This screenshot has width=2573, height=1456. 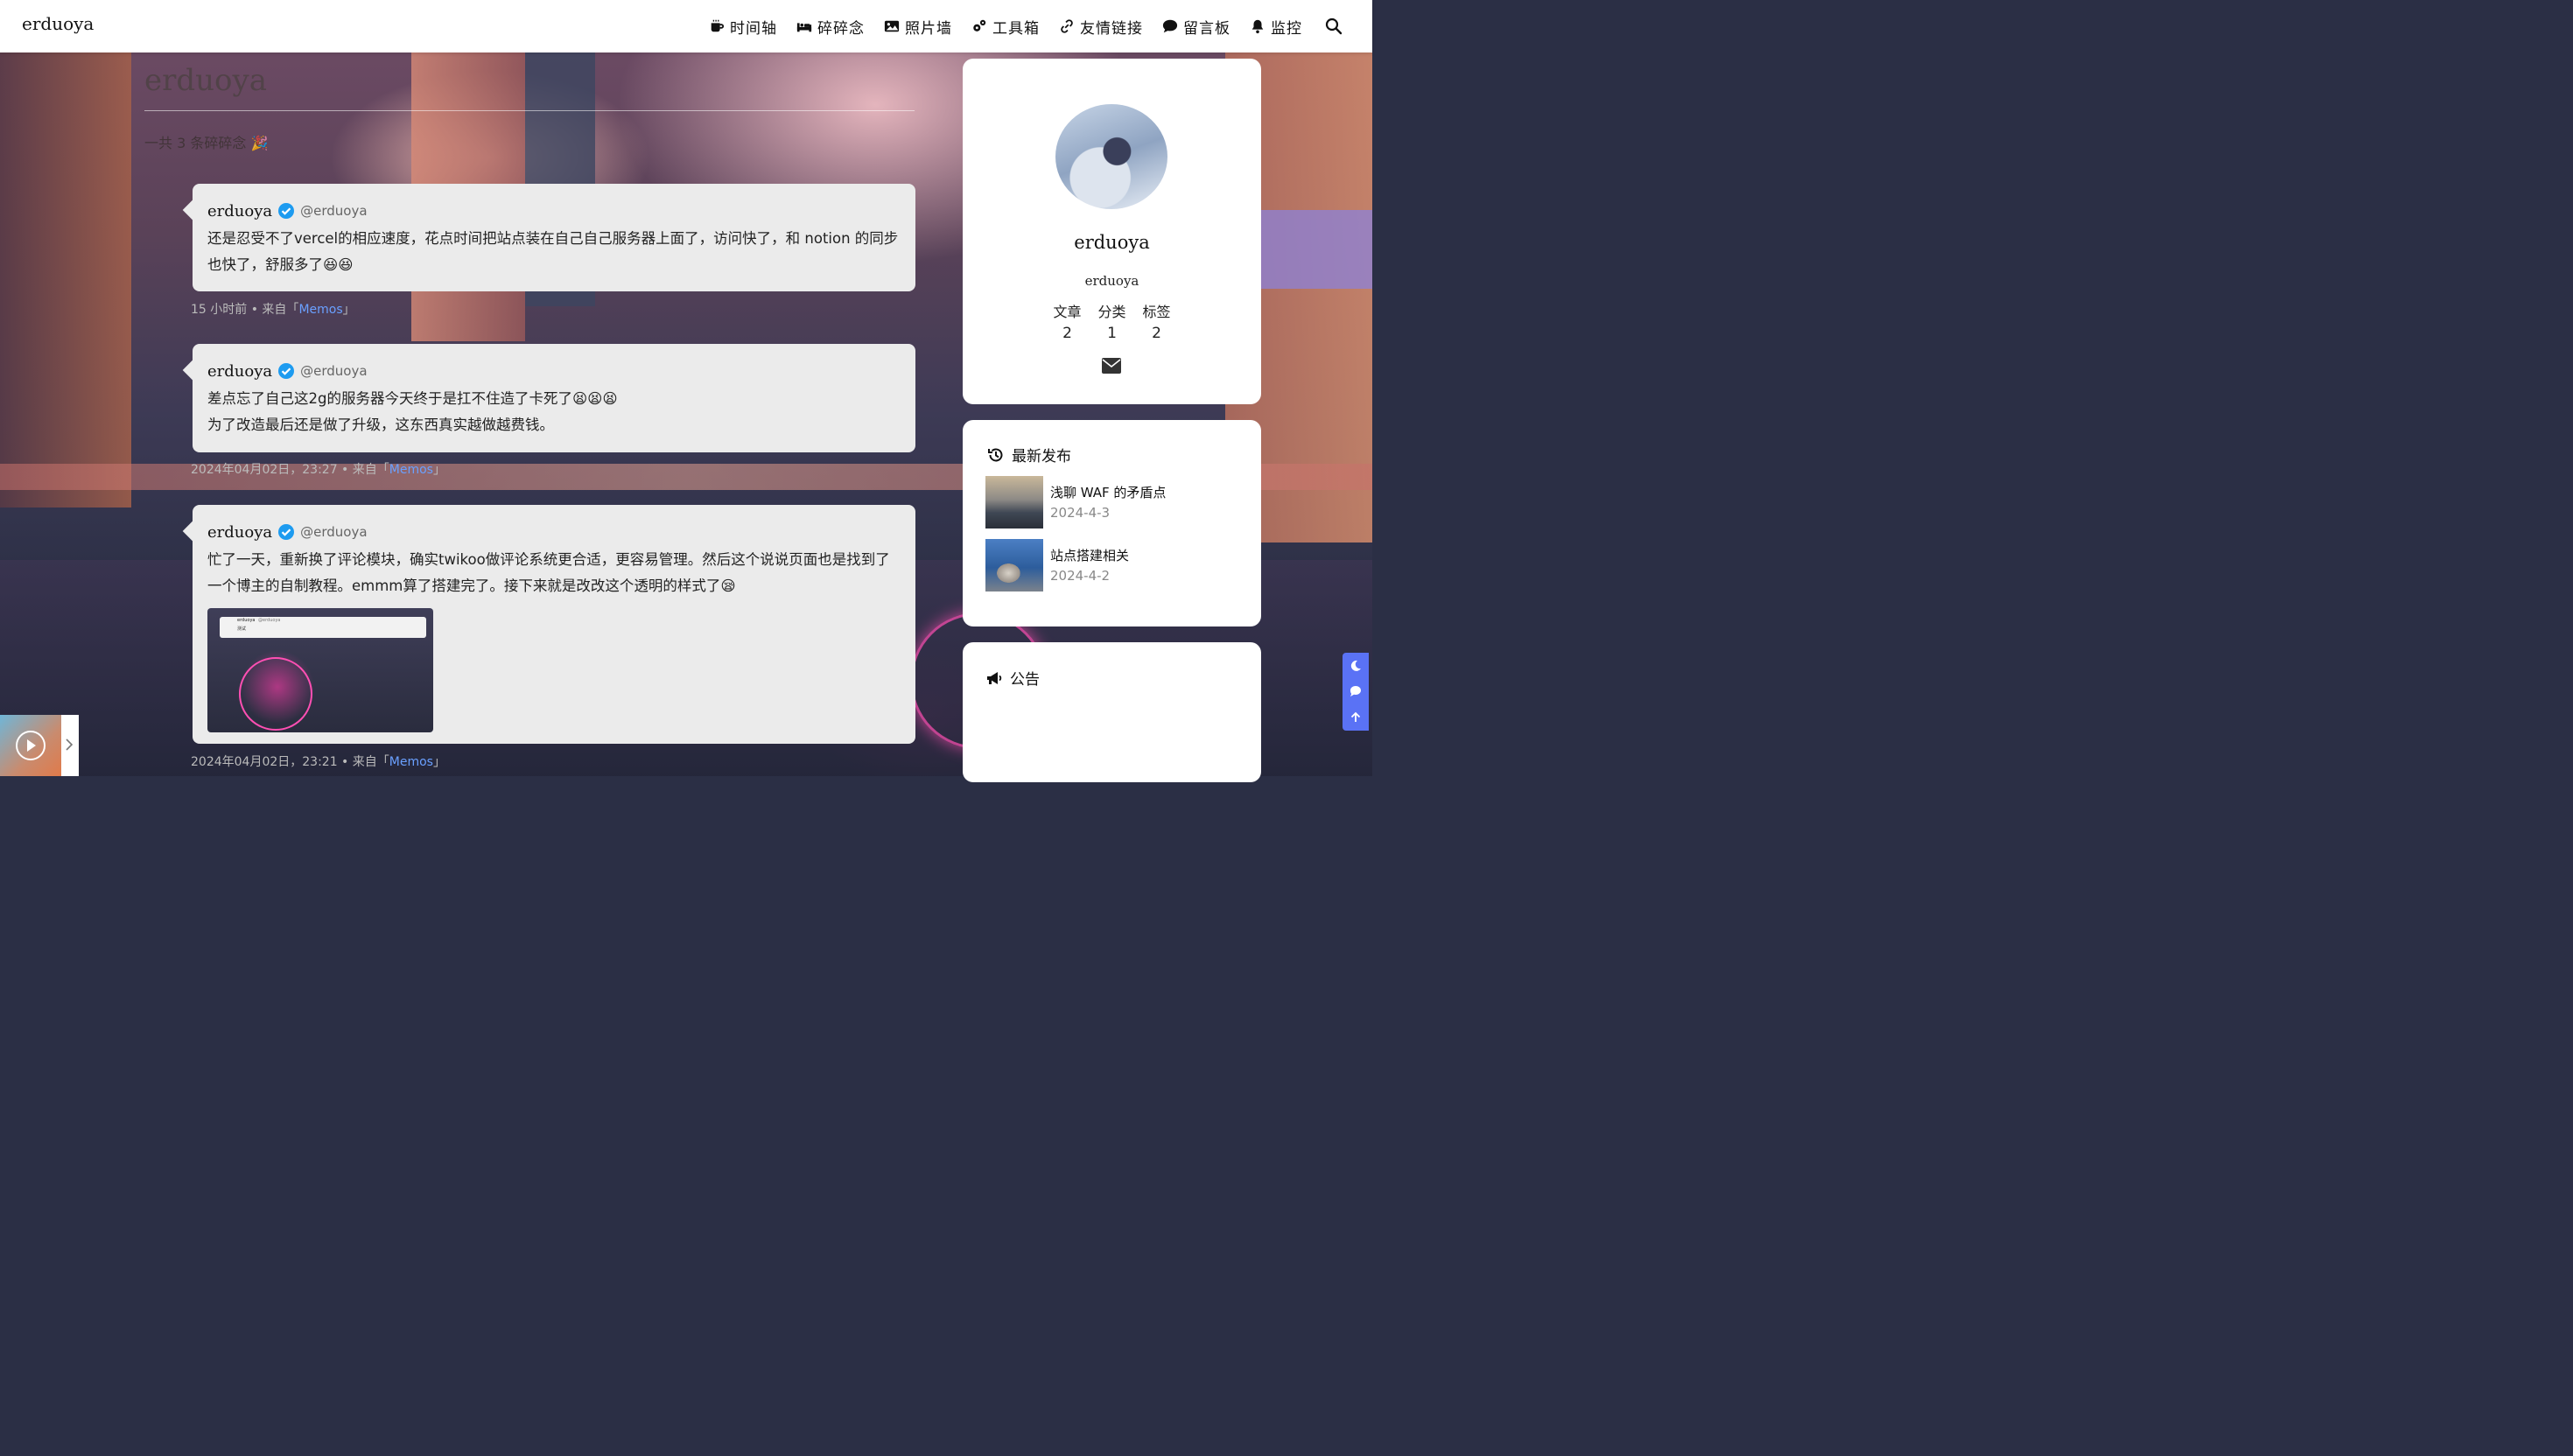 What do you see at coordinates (686, 26) in the screenshot?
I see `top-navbar: erduoya 时间轴 碎碎念 照片墙 工具箱 友情链接 留言板 监控` at bounding box center [686, 26].